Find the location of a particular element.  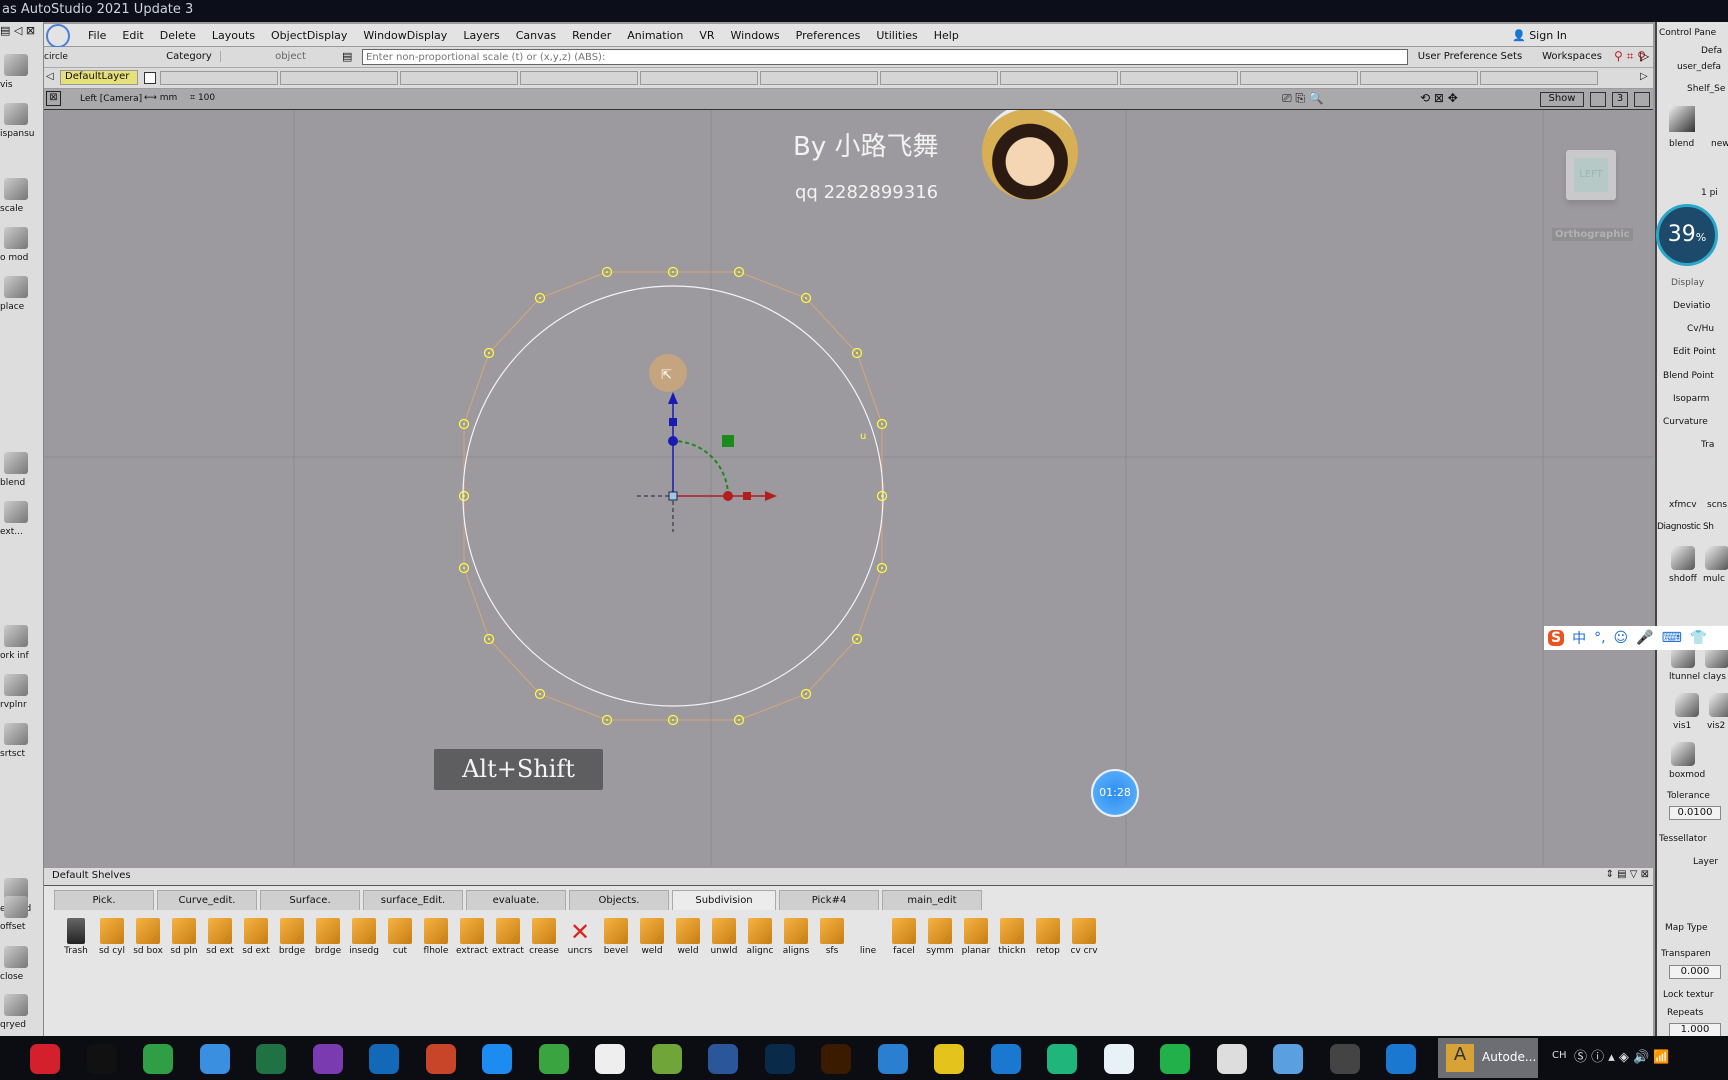

shelf-item-weld: weld is located at coordinates (688, 937).